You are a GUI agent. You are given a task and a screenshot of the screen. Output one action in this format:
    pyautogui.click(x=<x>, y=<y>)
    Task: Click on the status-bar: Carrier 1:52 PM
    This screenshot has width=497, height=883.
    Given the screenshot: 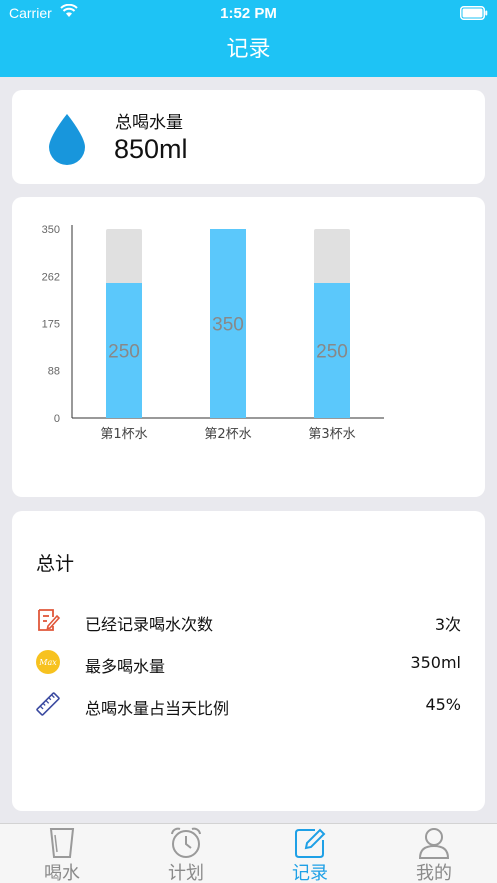 What is the action you would take?
    pyautogui.click(x=248, y=14)
    